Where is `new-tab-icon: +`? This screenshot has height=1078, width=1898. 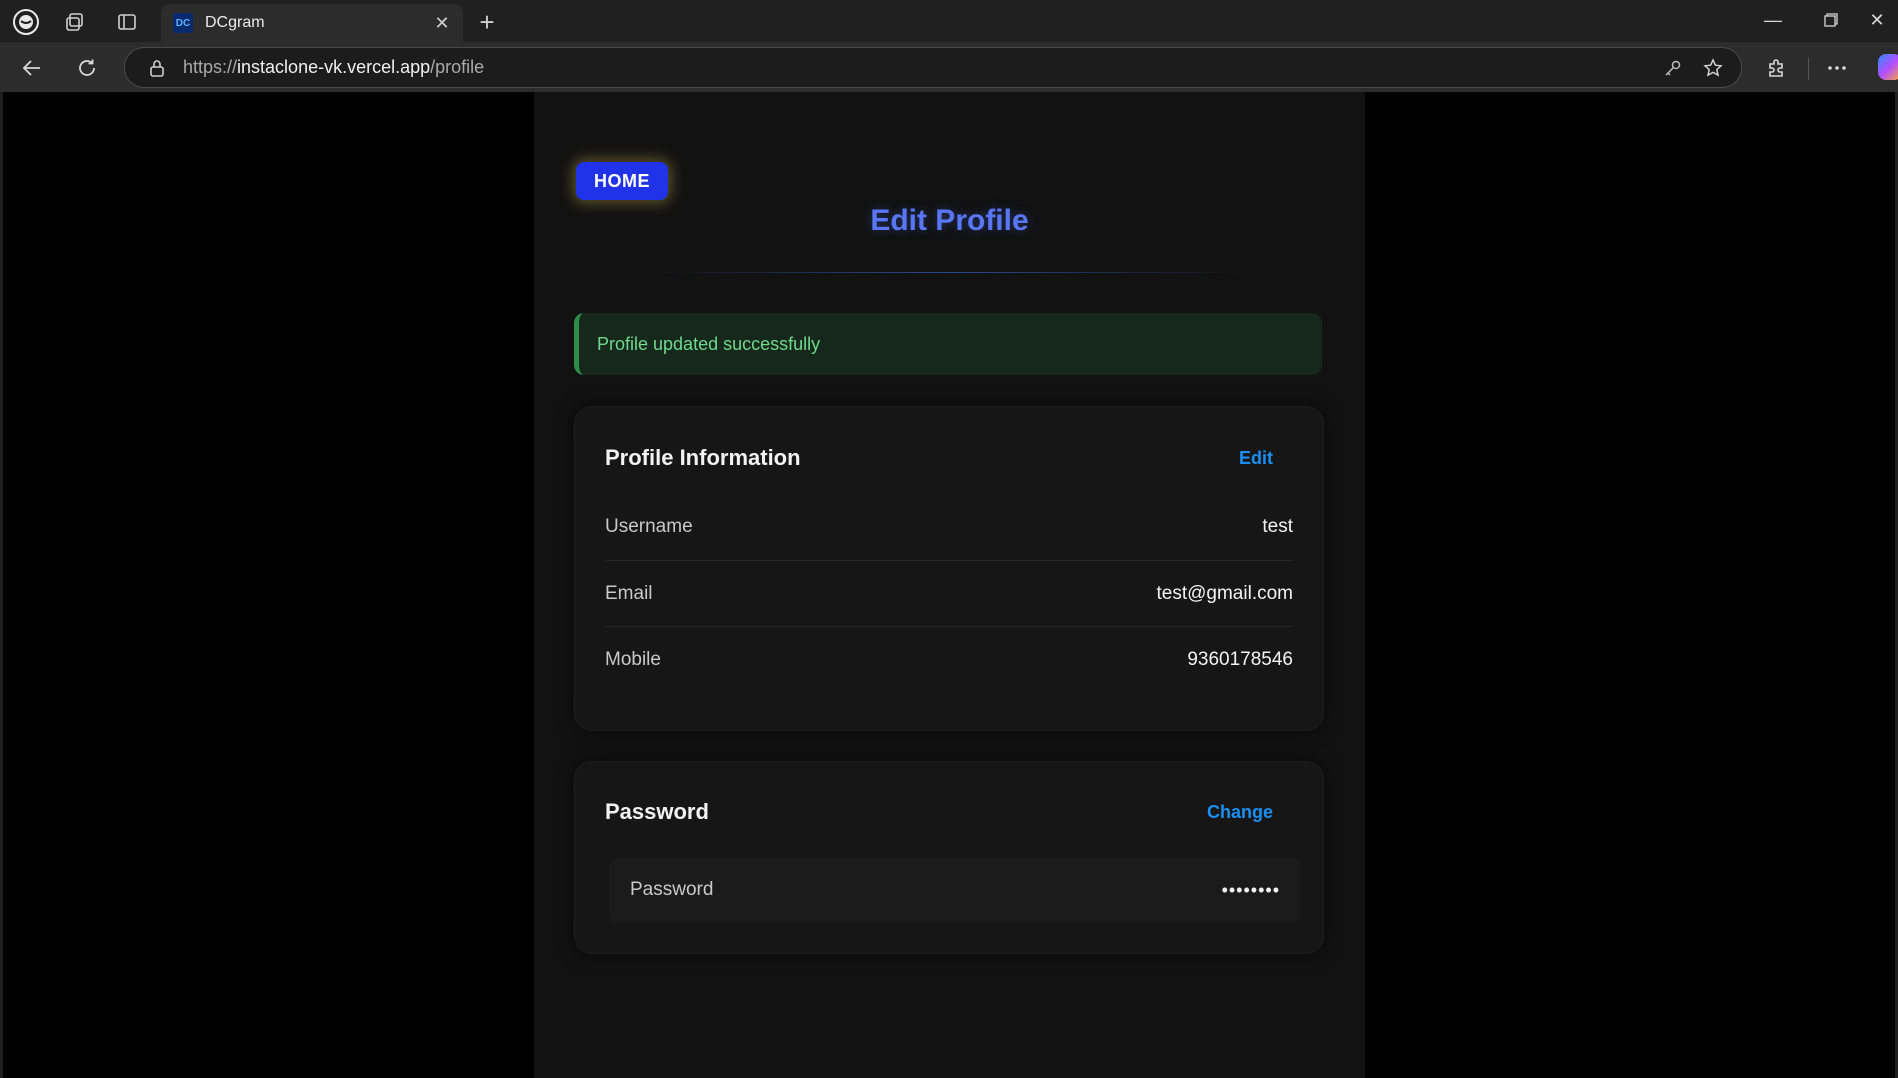
new-tab-icon: + is located at coordinates (487, 22).